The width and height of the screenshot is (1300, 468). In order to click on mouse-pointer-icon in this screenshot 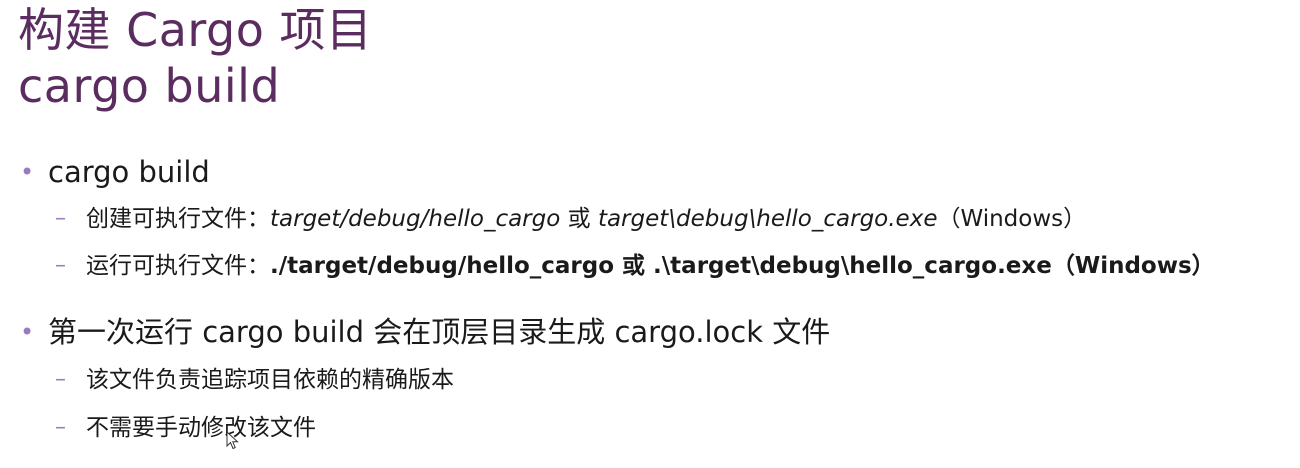, I will do `click(232, 440)`.